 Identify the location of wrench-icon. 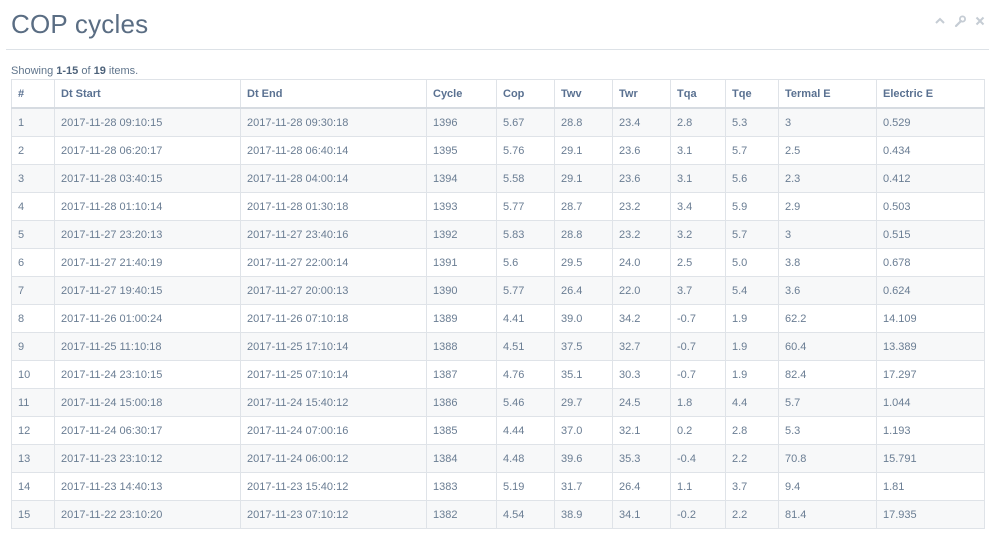
(960, 21).